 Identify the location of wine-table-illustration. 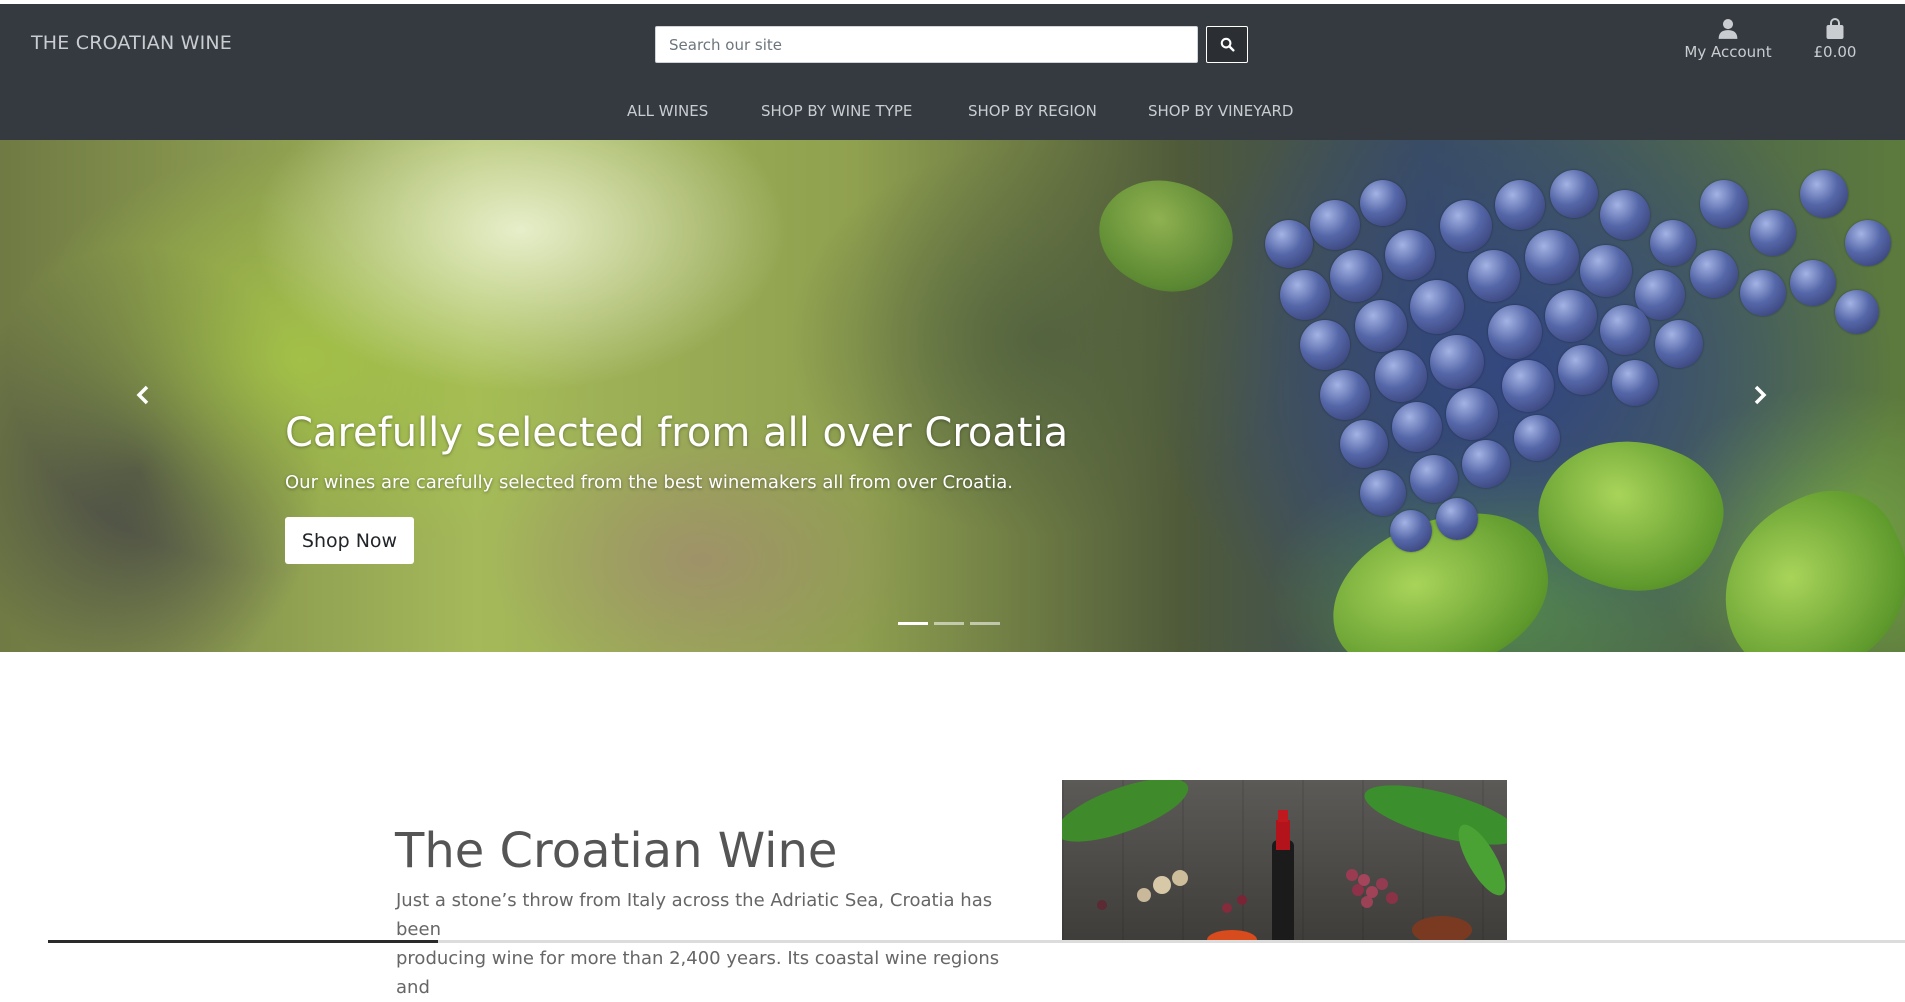
(1284, 861).